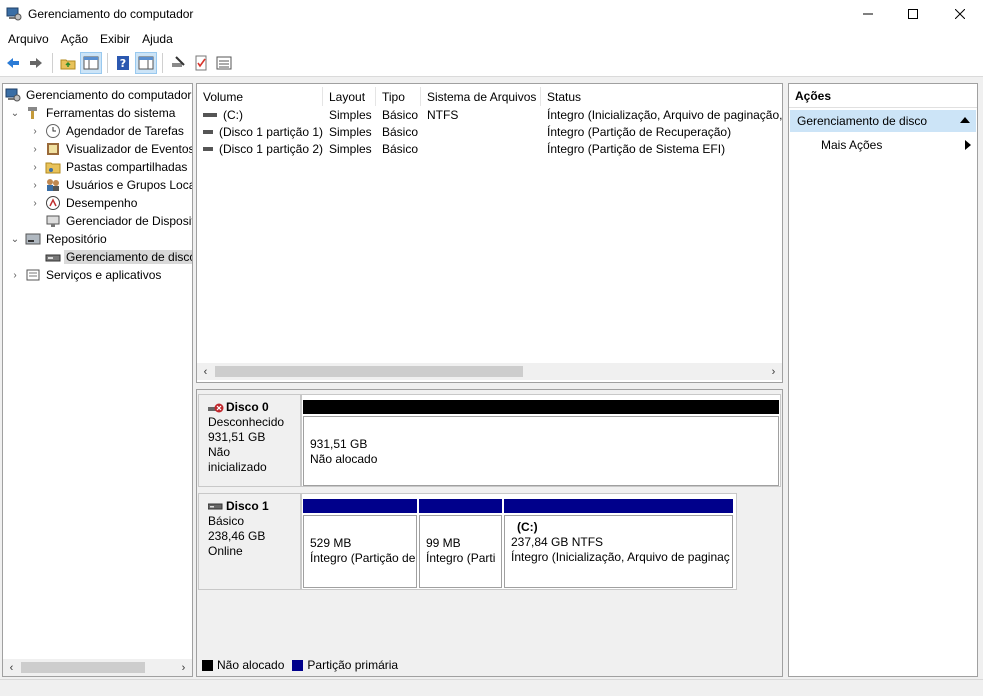 The image size is (983, 696). Describe the element at coordinates (527, 527) in the screenshot. I see `partition-label: (C:)` at that location.